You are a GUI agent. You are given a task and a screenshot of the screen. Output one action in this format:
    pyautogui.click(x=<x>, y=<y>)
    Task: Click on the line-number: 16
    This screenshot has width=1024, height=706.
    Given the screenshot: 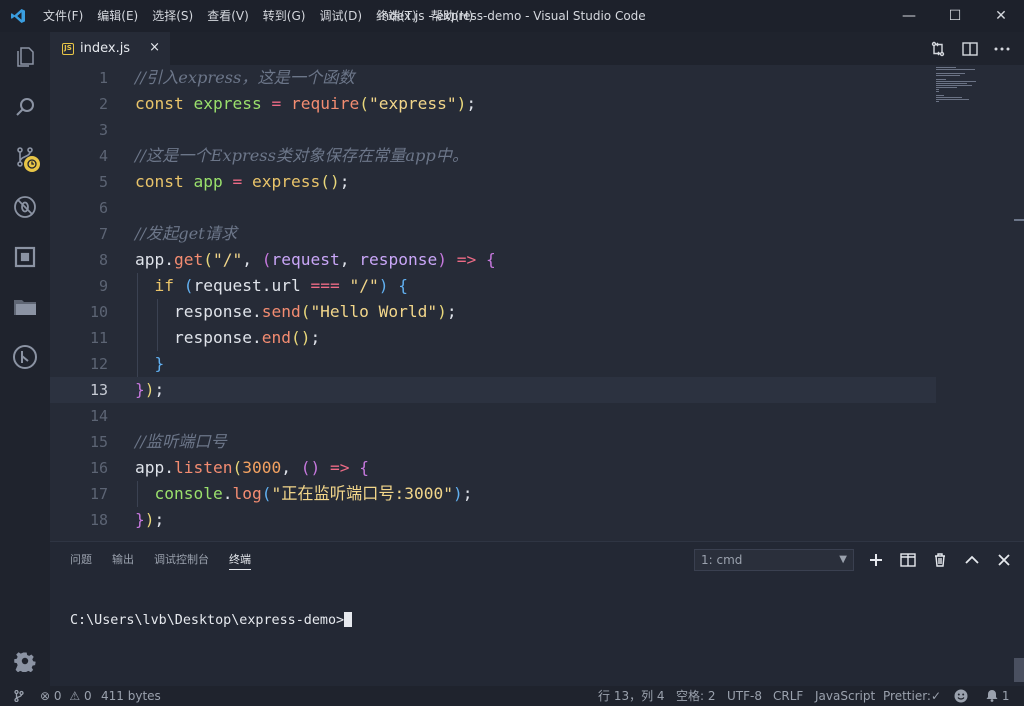 What is the action you would take?
    pyautogui.click(x=98, y=468)
    